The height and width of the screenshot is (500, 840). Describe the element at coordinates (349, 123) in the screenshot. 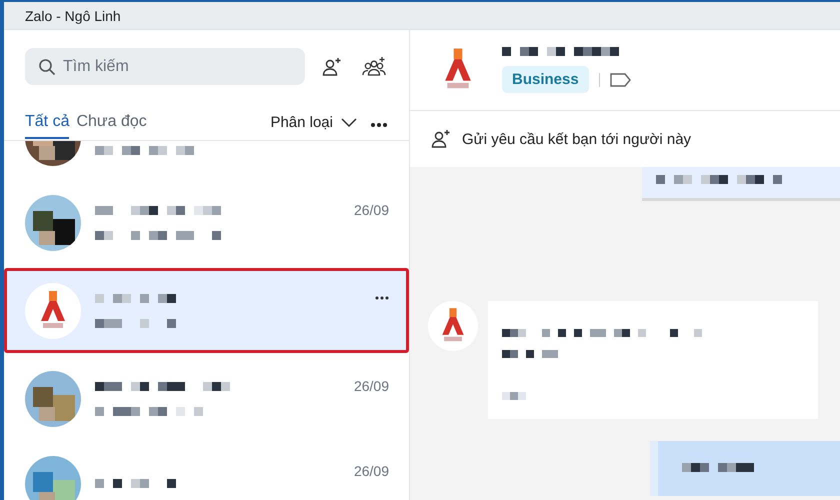

I see `chevron-down-icon` at that location.